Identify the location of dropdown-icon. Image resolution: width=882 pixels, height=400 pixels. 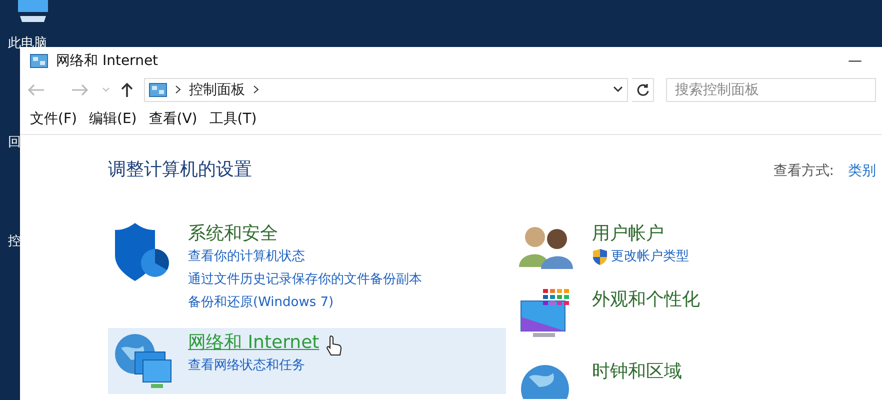
(618, 90).